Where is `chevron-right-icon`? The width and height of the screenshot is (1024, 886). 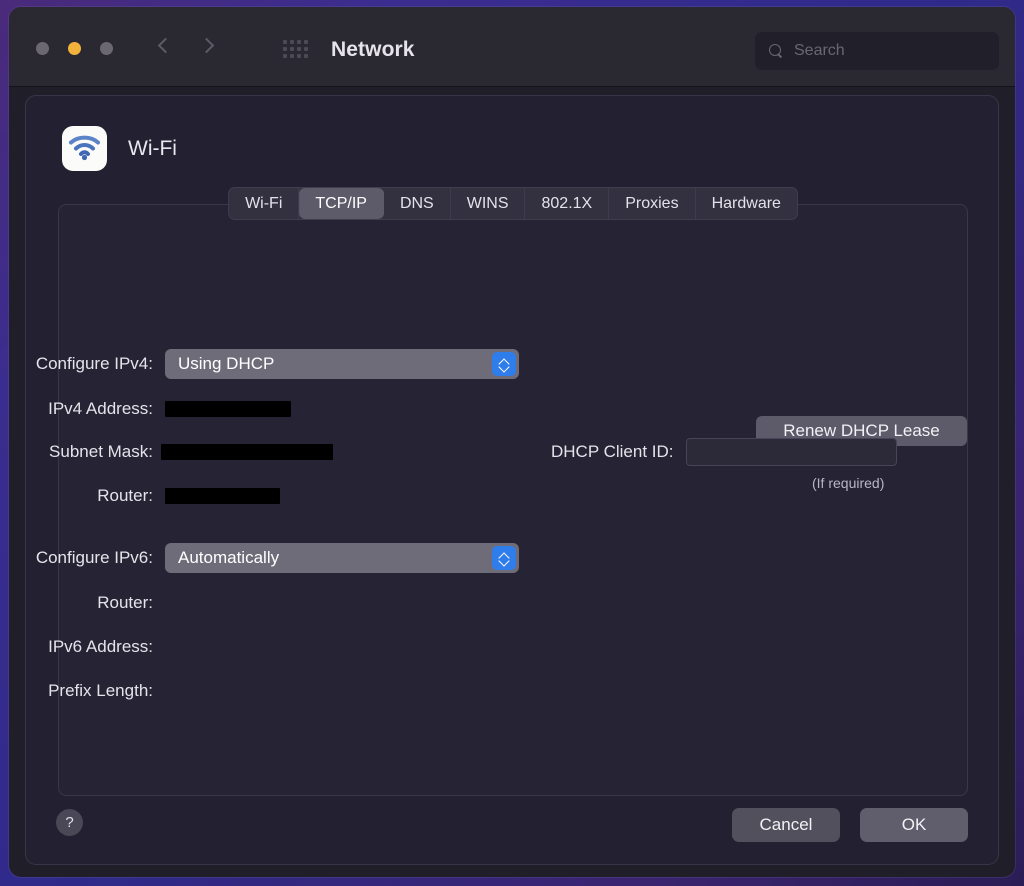
chevron-right-icon is located at coordinates (207, 47).